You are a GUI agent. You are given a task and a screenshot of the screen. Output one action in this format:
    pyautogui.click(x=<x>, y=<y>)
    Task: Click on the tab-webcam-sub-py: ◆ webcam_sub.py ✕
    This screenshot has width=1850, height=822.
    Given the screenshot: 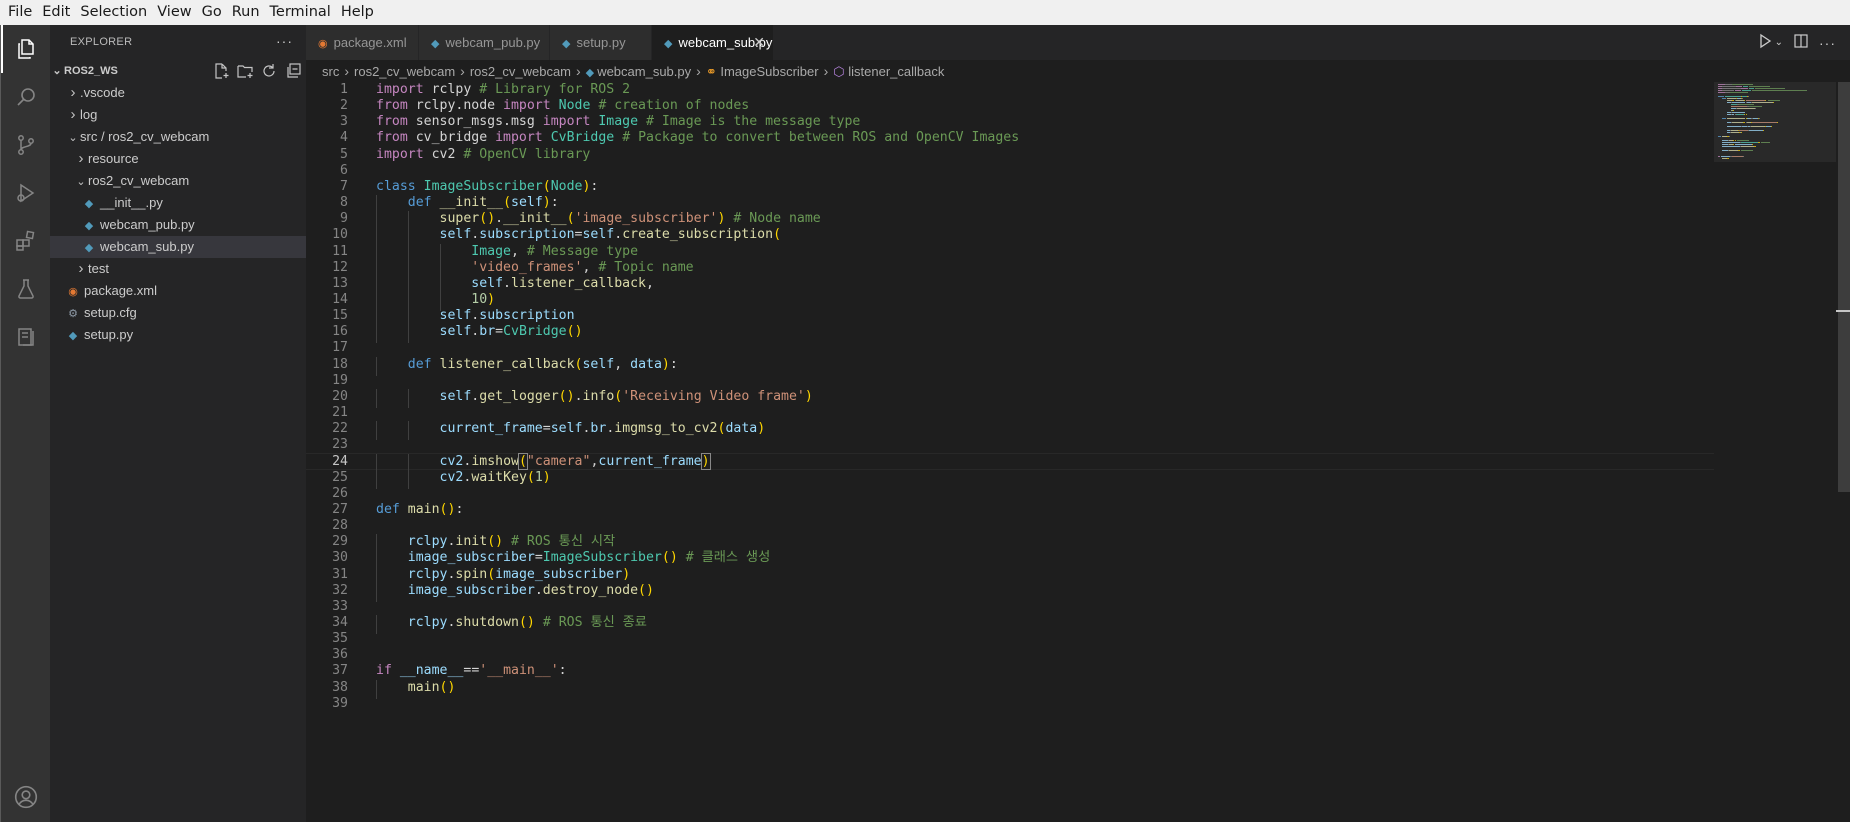 What is the action you would take?
    pyautogui.click(x=713, y=42)
    